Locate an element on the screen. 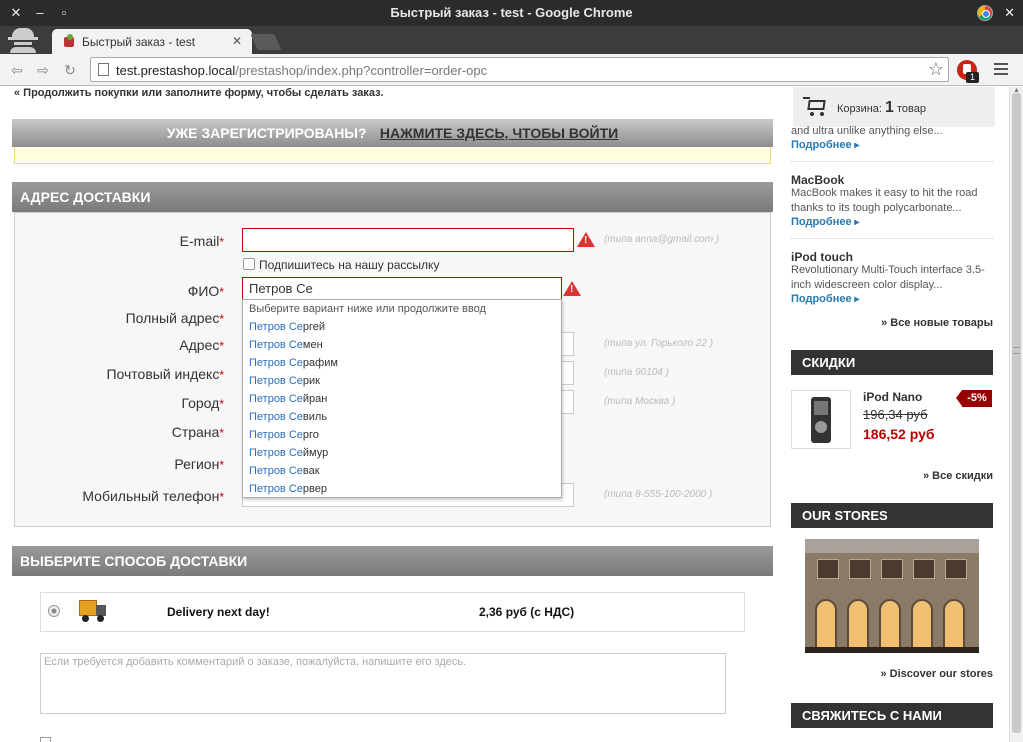 The width and height of the screenshot is (1023, 742). suggestion-item: Петров Сервер is located at coordinates (288, 489).